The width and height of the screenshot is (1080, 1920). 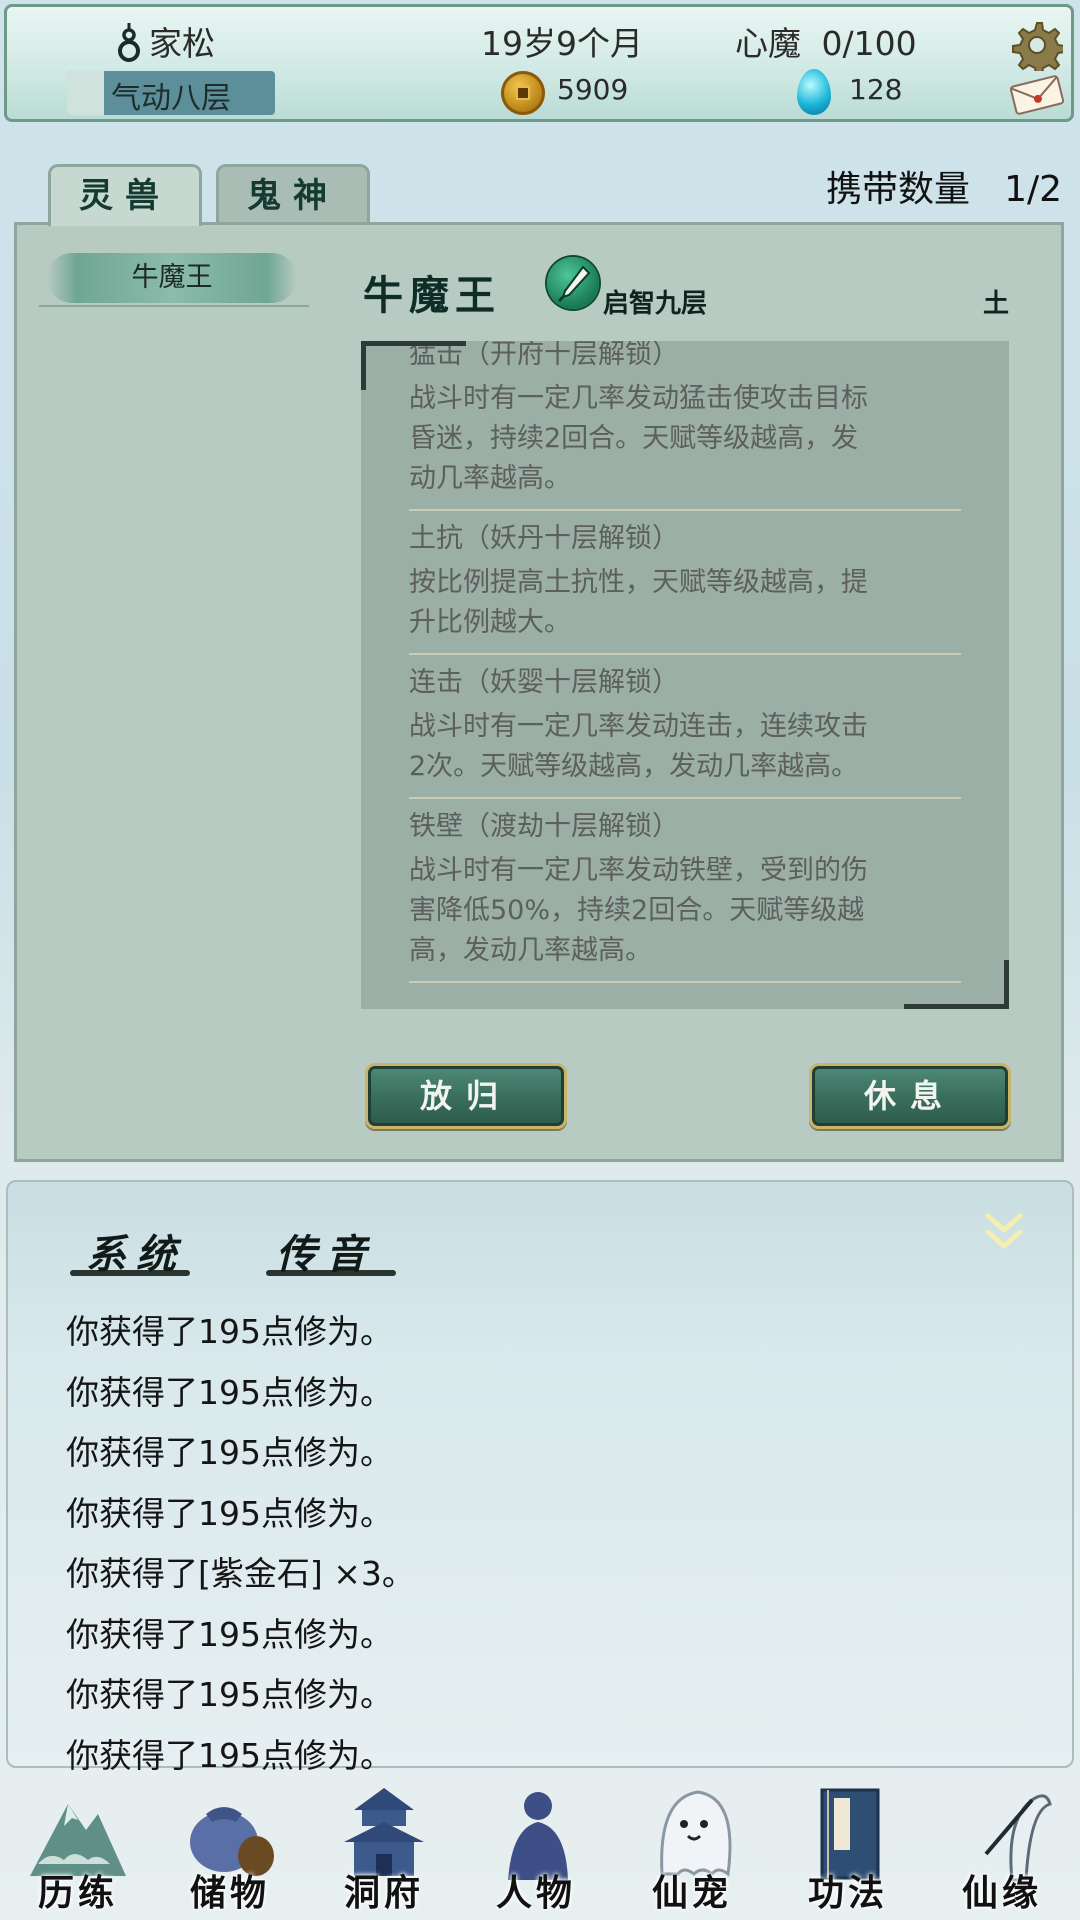 What do you see at coordinates (1037, 95) in the screenshot?
I see `mail-icon` at bounding box center [1037, 95].